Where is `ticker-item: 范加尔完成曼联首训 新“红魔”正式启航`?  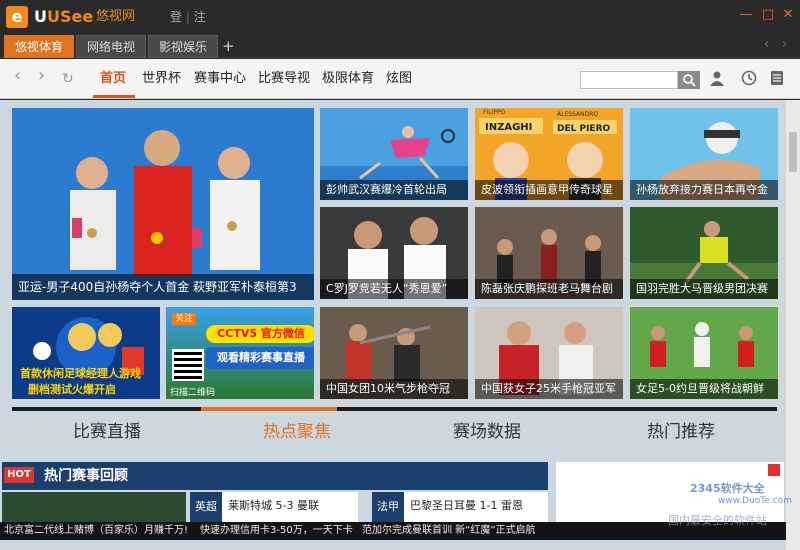
ticker-item: 范加尔完成曼联首训 新“红魔”正式启航 is located at coordinates (449, 531).